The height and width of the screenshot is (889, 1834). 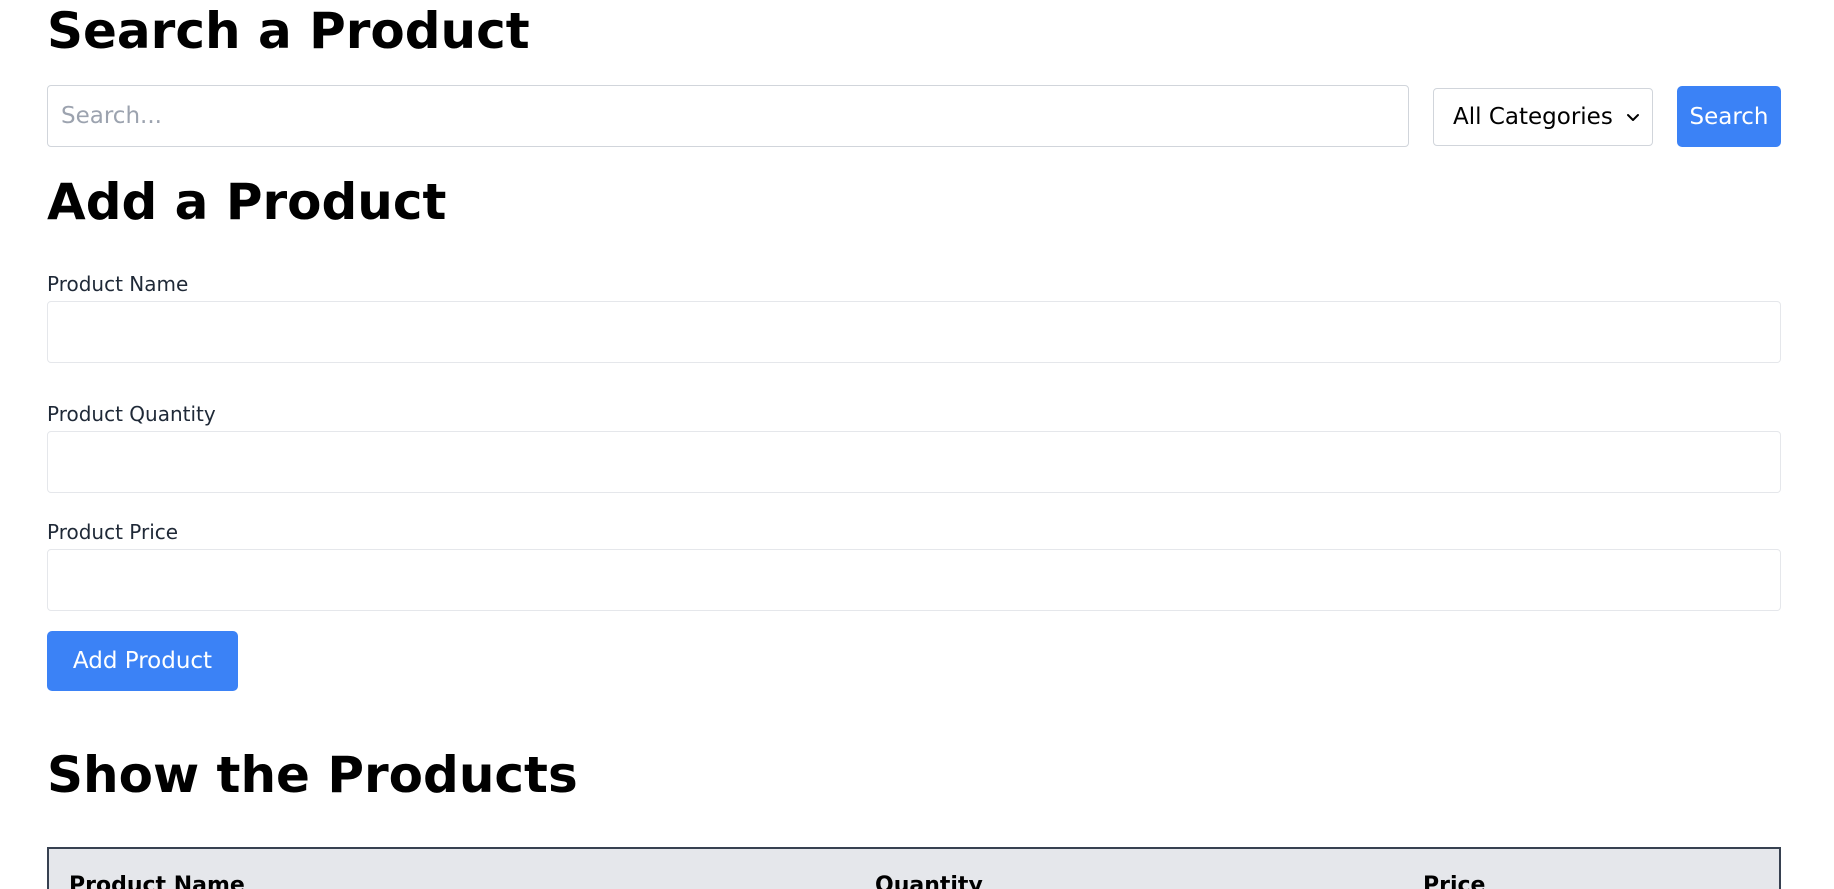 What do you see at coordinates (728, 116) in the screenshot?
I see `search-input` at bounding box center [728, 116].